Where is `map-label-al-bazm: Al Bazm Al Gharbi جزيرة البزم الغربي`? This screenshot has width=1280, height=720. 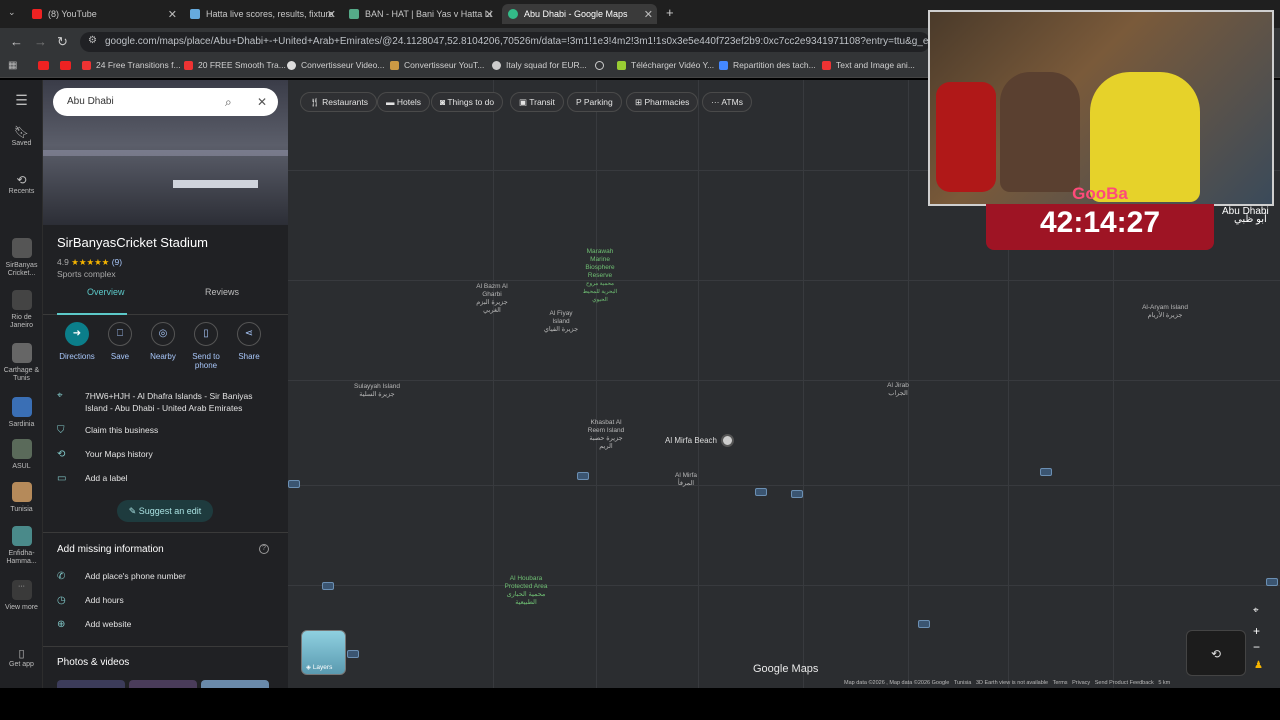 map-label-al-bazm: Al Bazm Al Gharbi جزيرة البزم الغربي is located at coordinates (492, 299).